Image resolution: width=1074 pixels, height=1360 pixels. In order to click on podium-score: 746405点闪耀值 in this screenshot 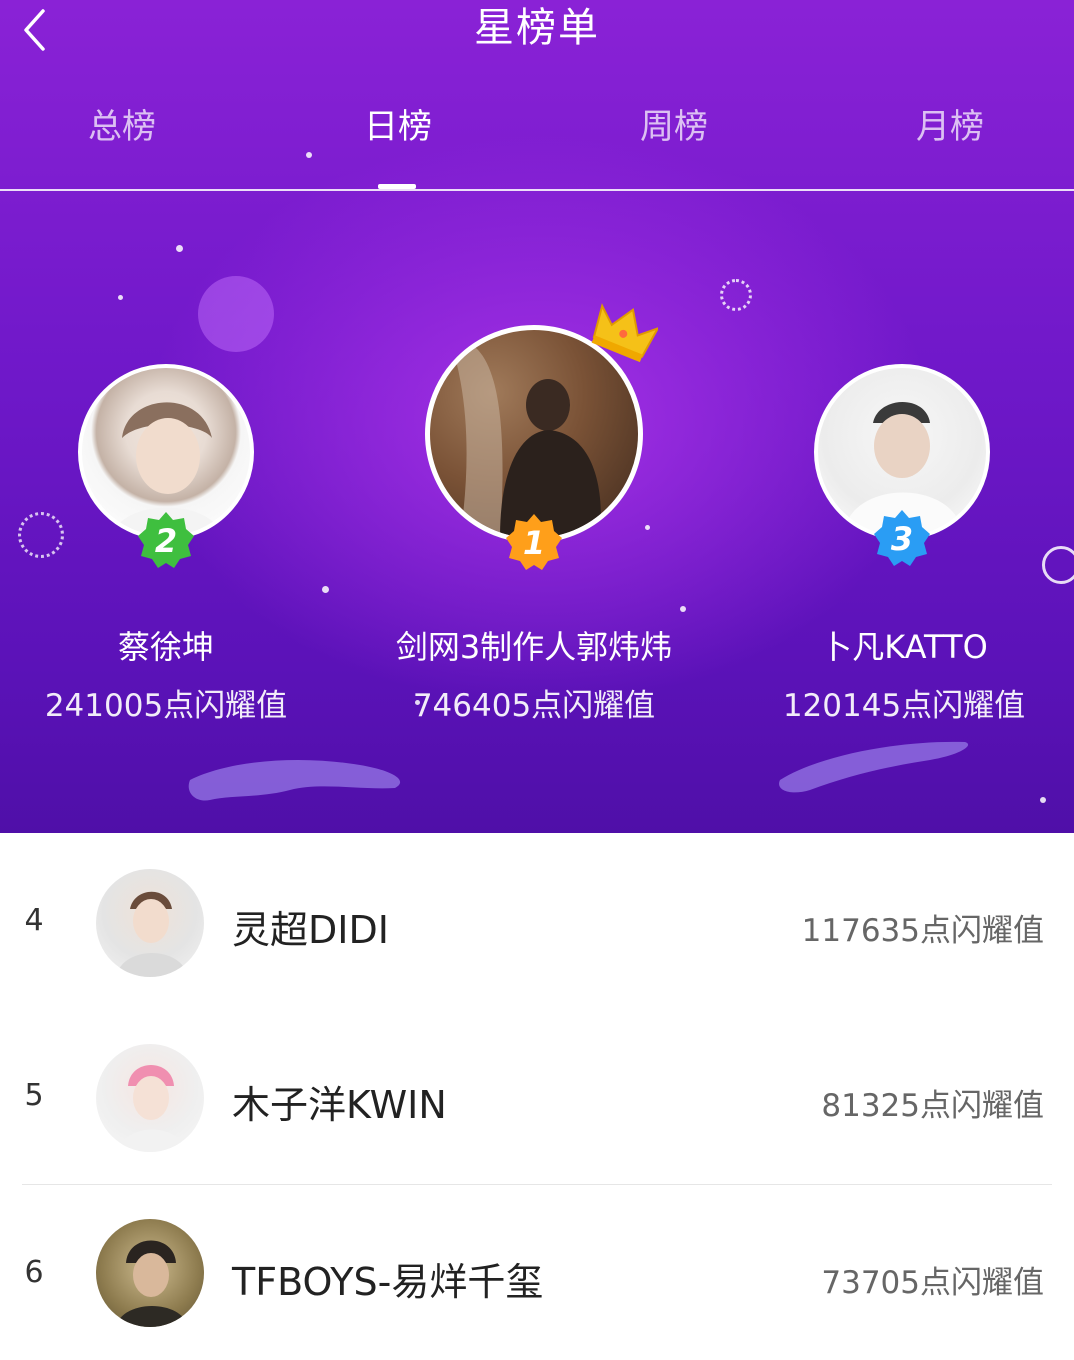, I will do `click(534, 706)`.